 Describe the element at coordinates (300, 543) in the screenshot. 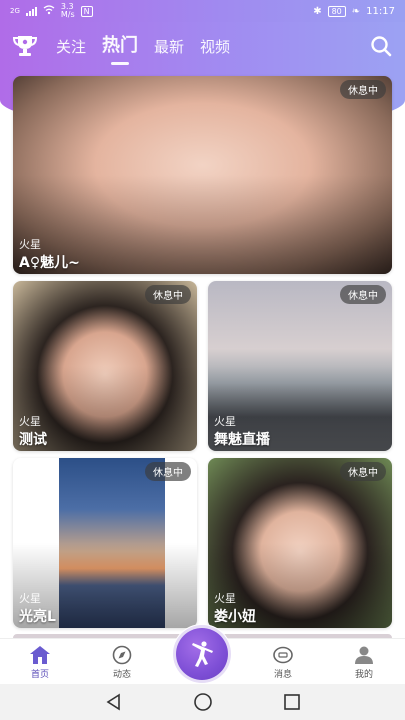

I see `streamer-card: 休息中 火星 娄小妞` at that location.